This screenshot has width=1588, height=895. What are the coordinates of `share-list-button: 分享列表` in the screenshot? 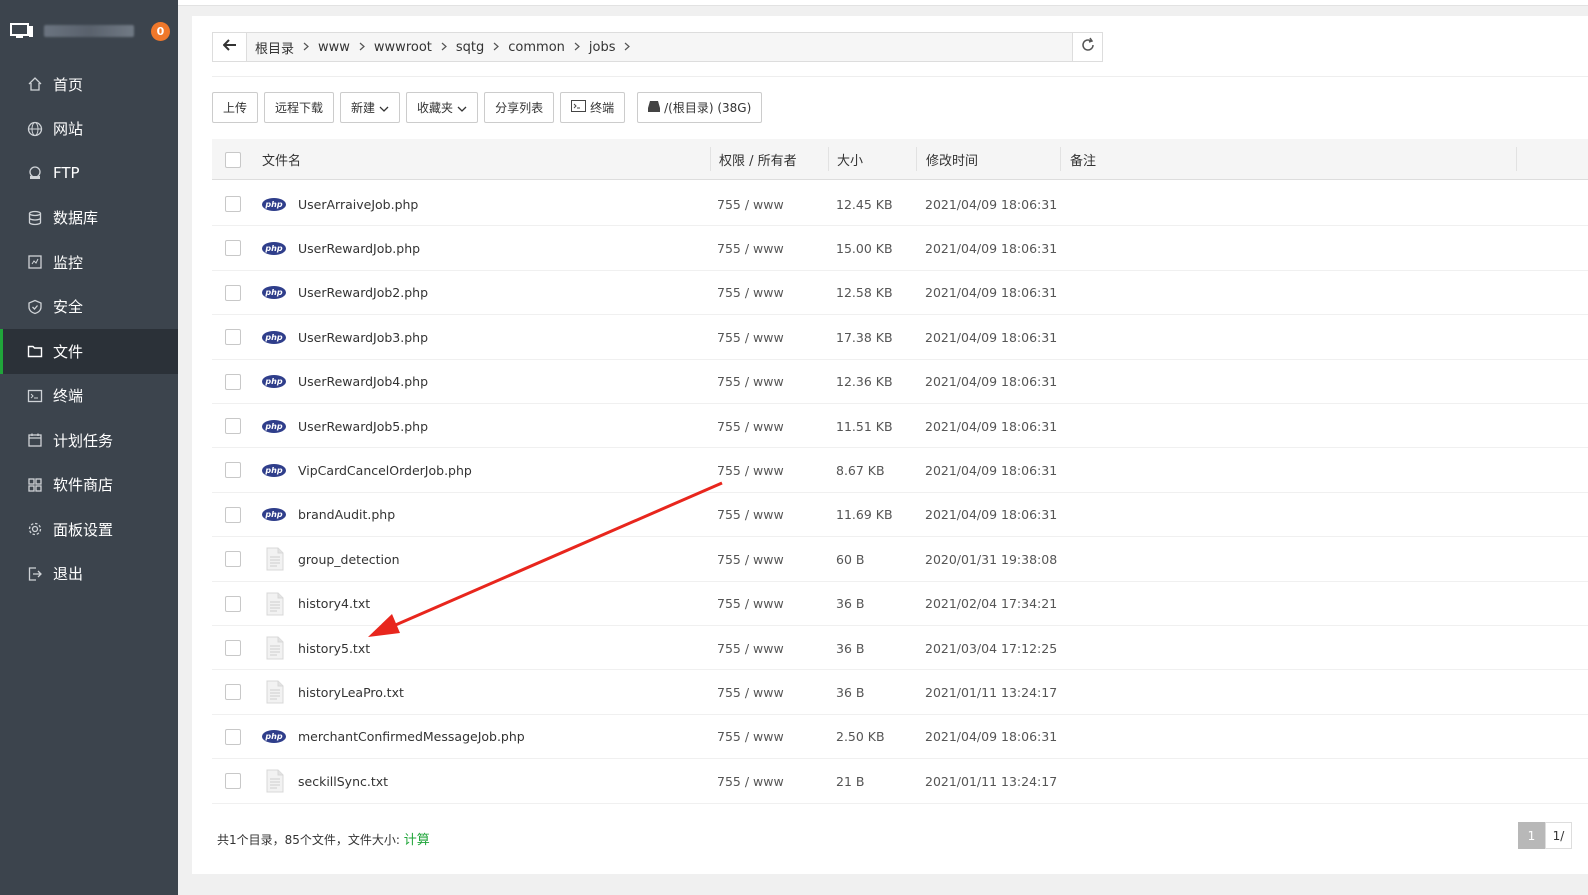 It's located at (519, 107).